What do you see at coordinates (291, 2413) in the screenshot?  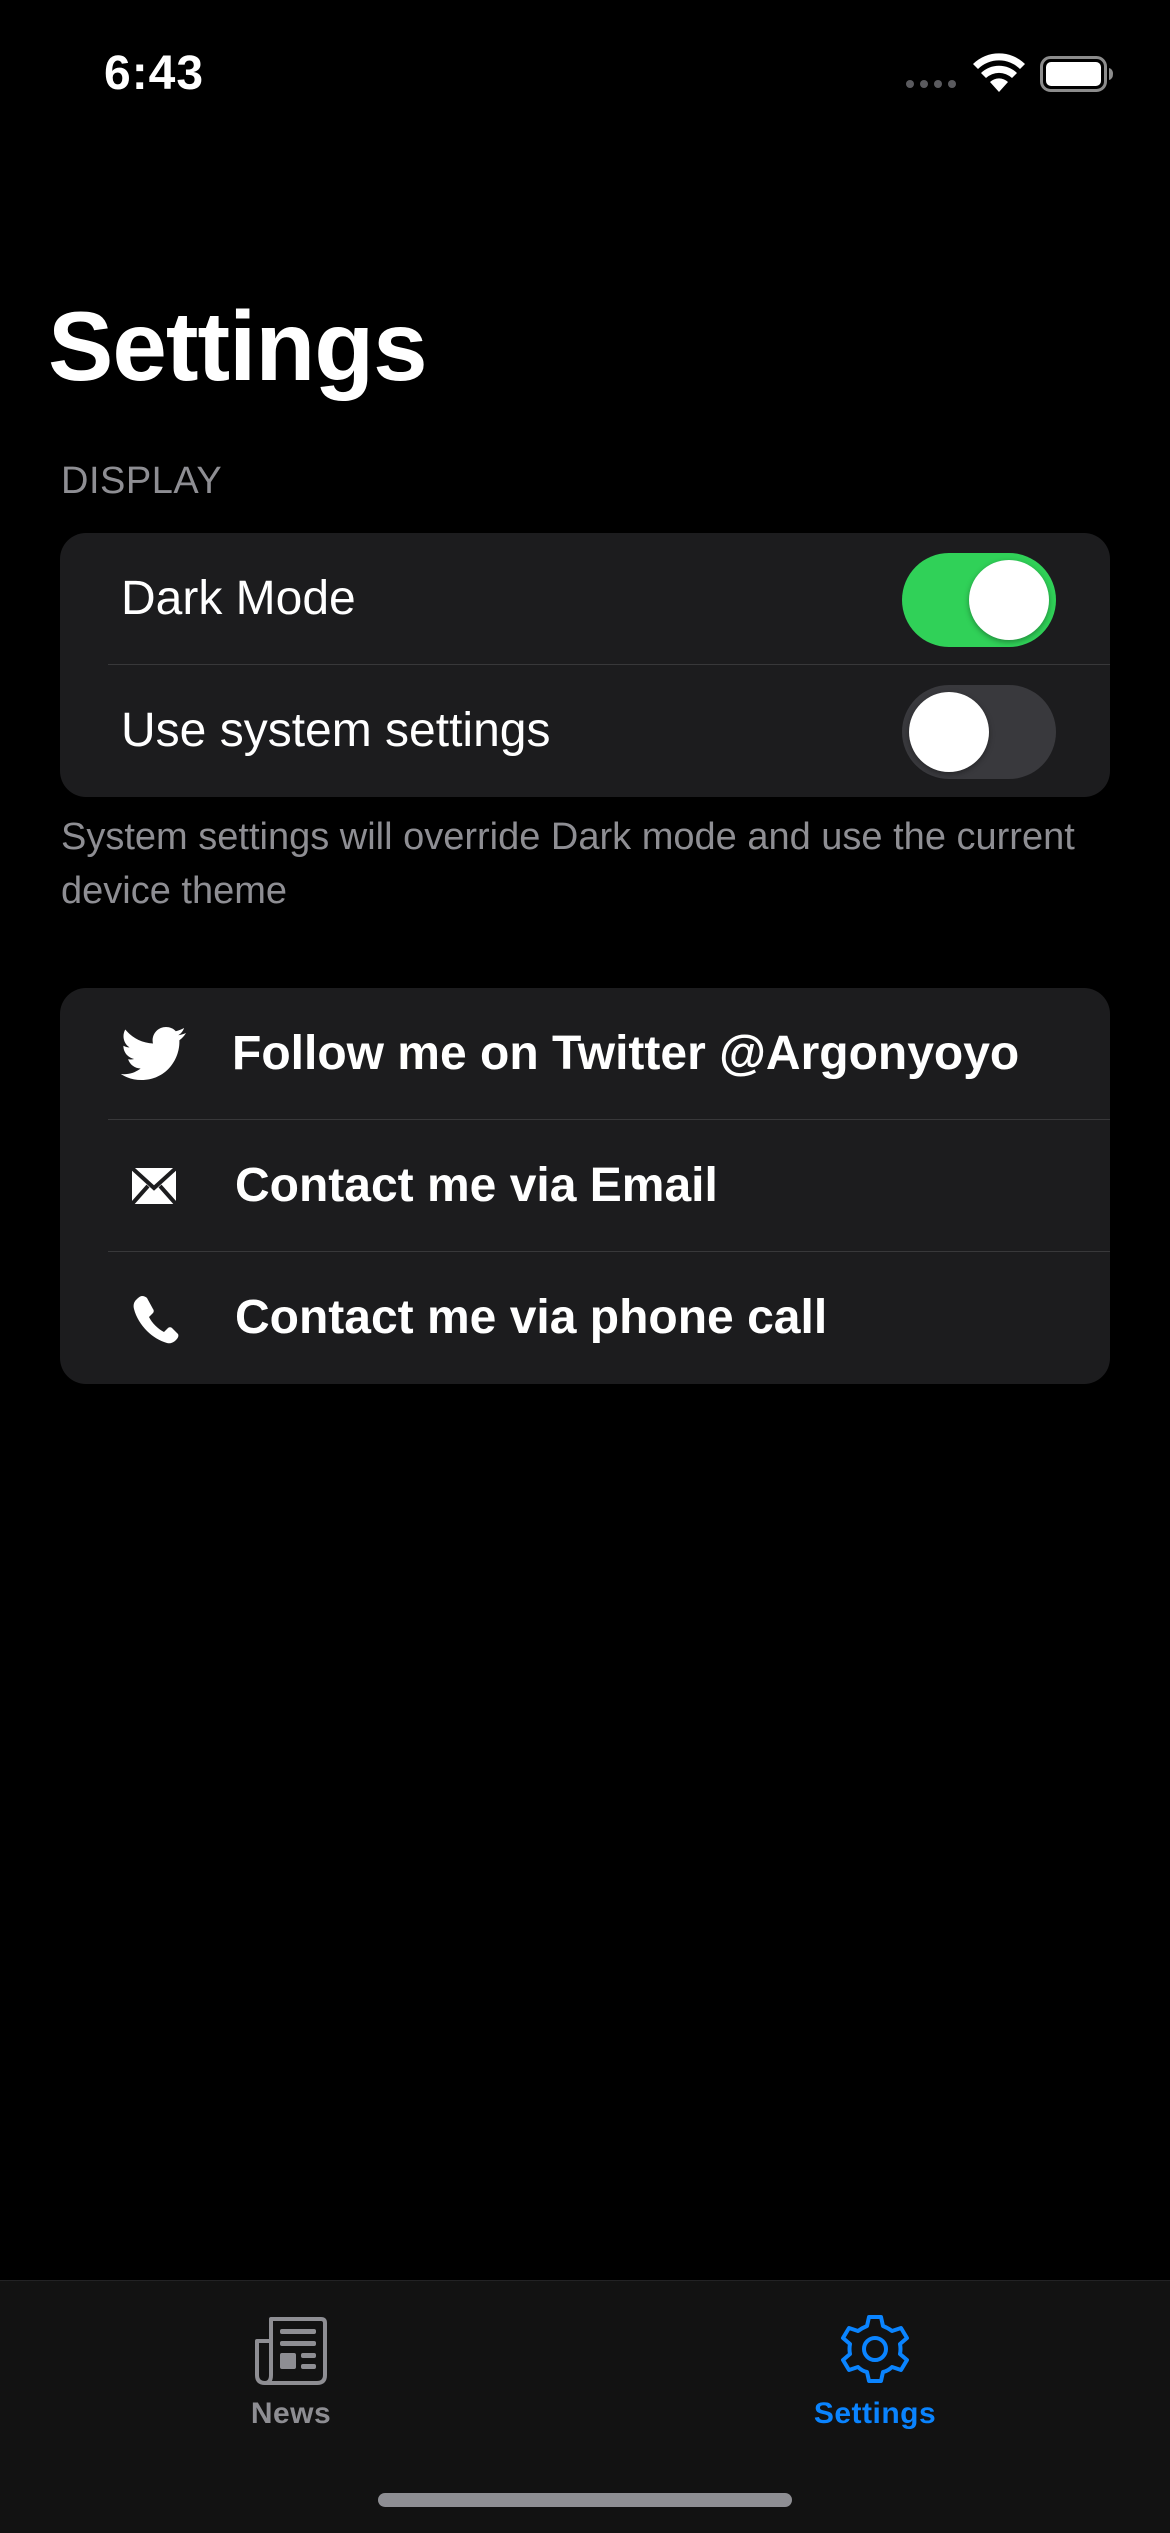 I see `tab-news-label: News` at bounding box center [291, 2413].